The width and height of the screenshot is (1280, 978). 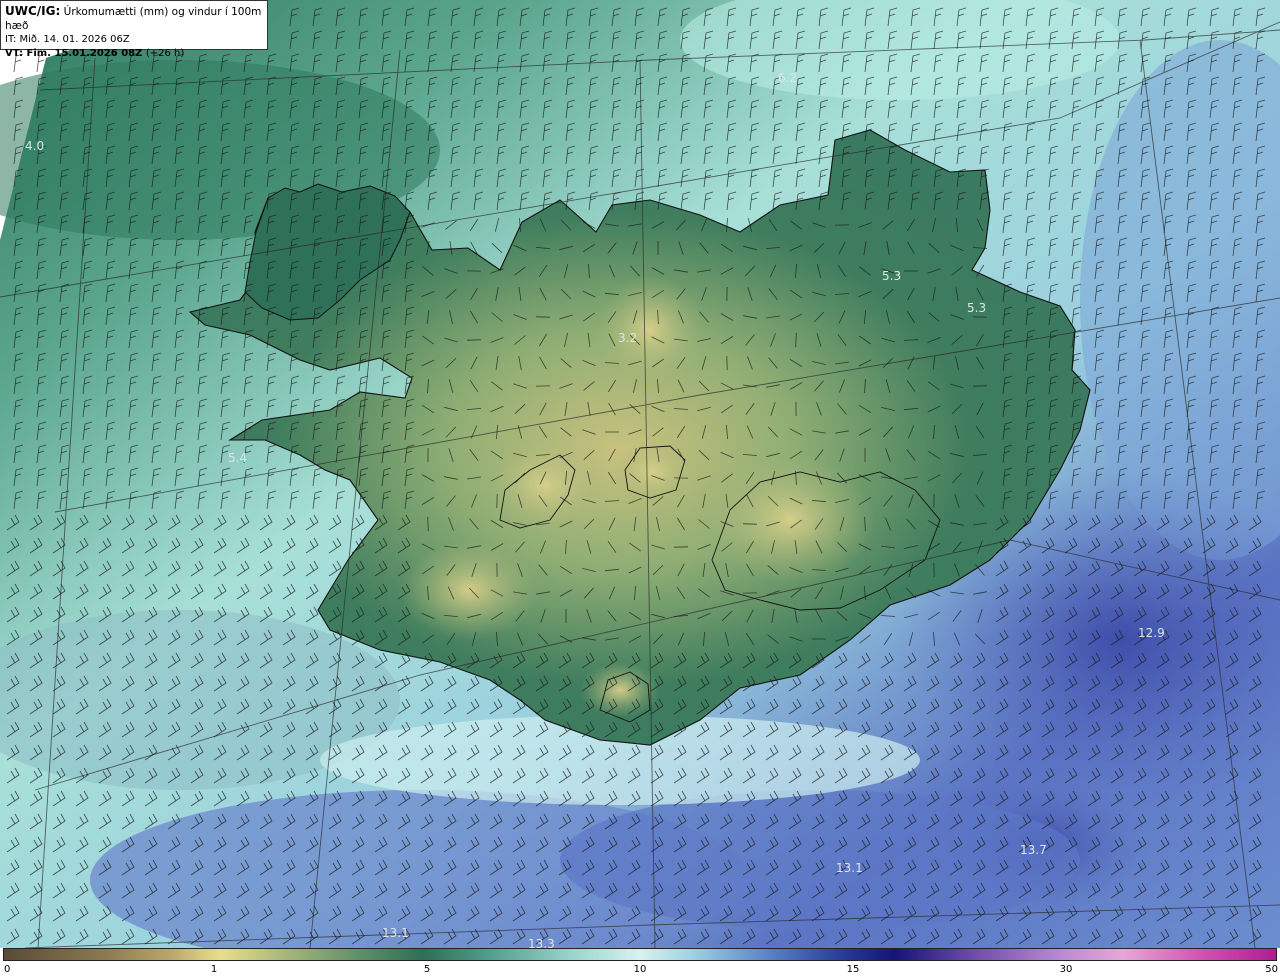 What do you see at coordinates (1271, 969) in the screenshot?
I see `colorbar-tick: 50` at bounding box center [1271, 969].